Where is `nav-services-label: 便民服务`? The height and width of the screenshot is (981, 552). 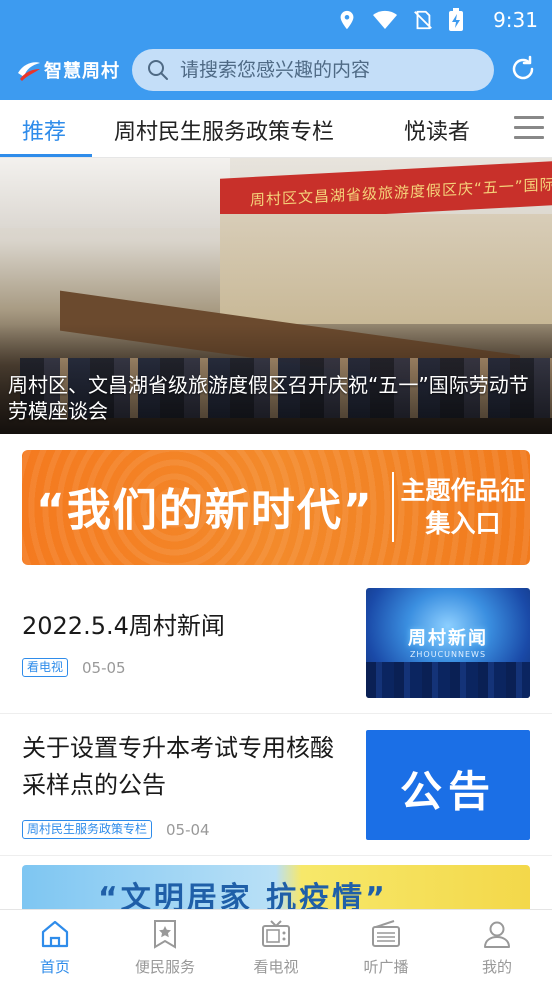 nav-services-label: 便民服务 is located at coordinates (164, 967).